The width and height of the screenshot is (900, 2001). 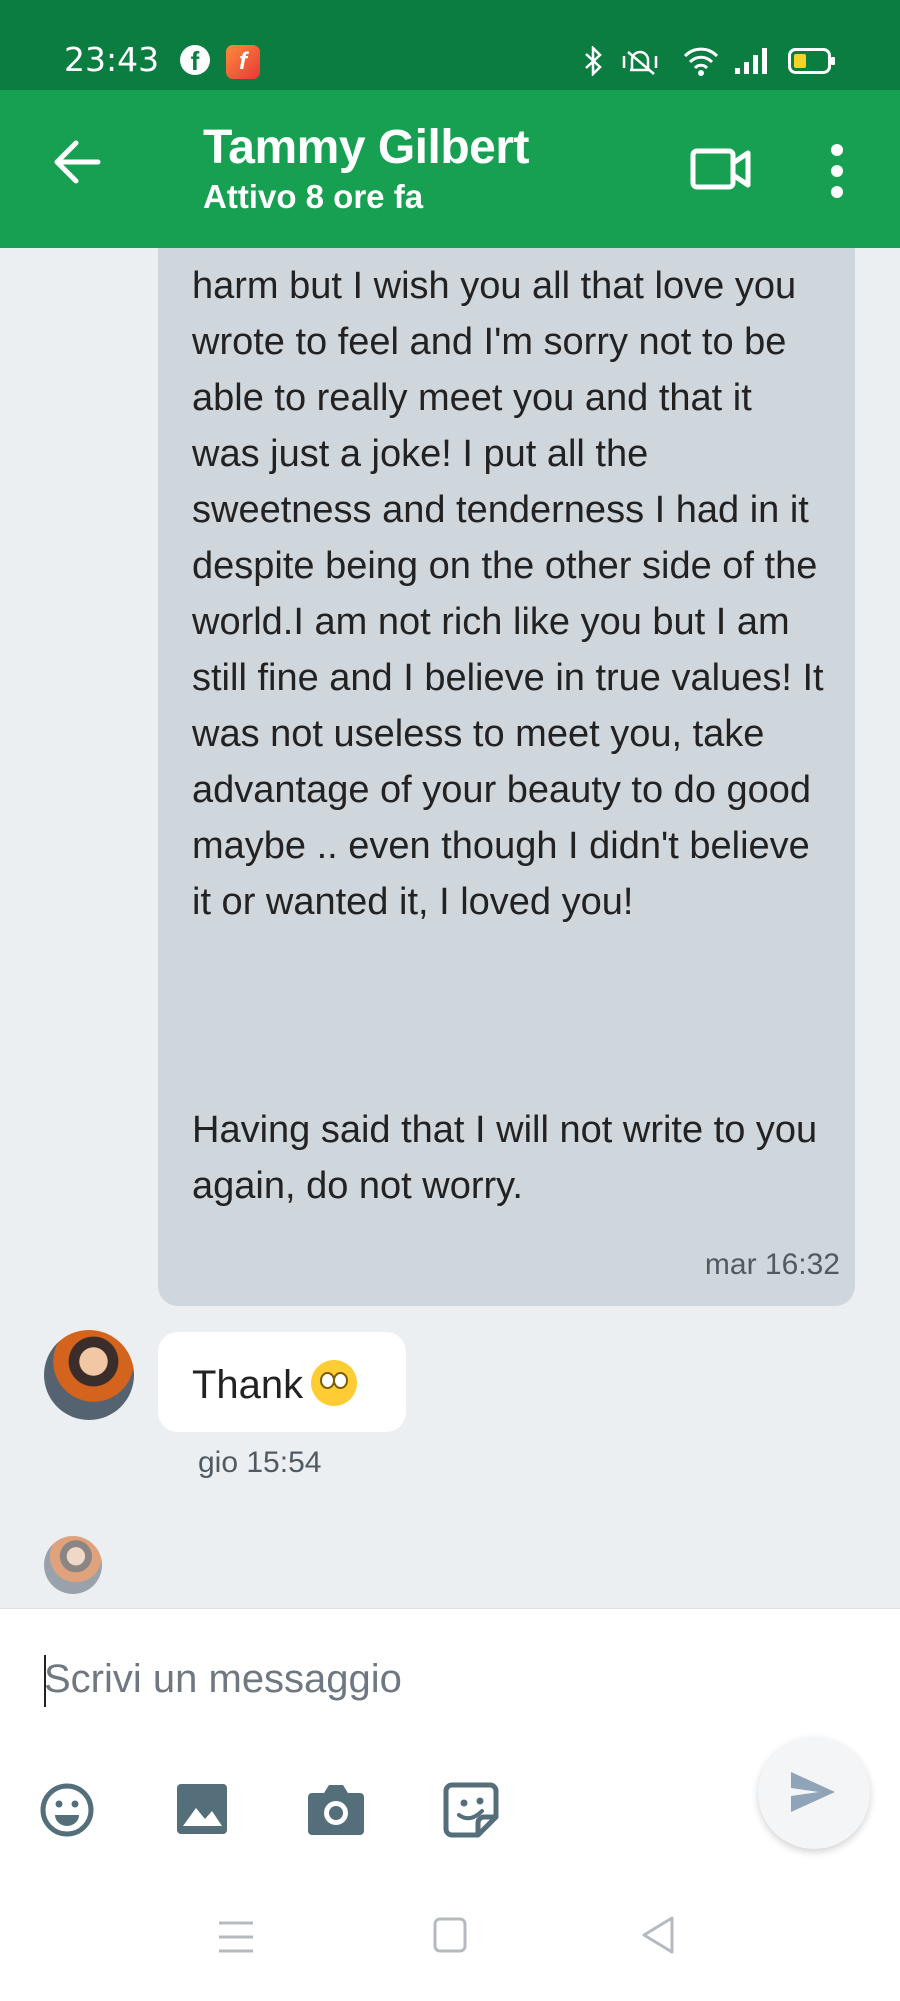 I want to click on message-timestamp: mar 16:32, so click(x=772, y=1264).